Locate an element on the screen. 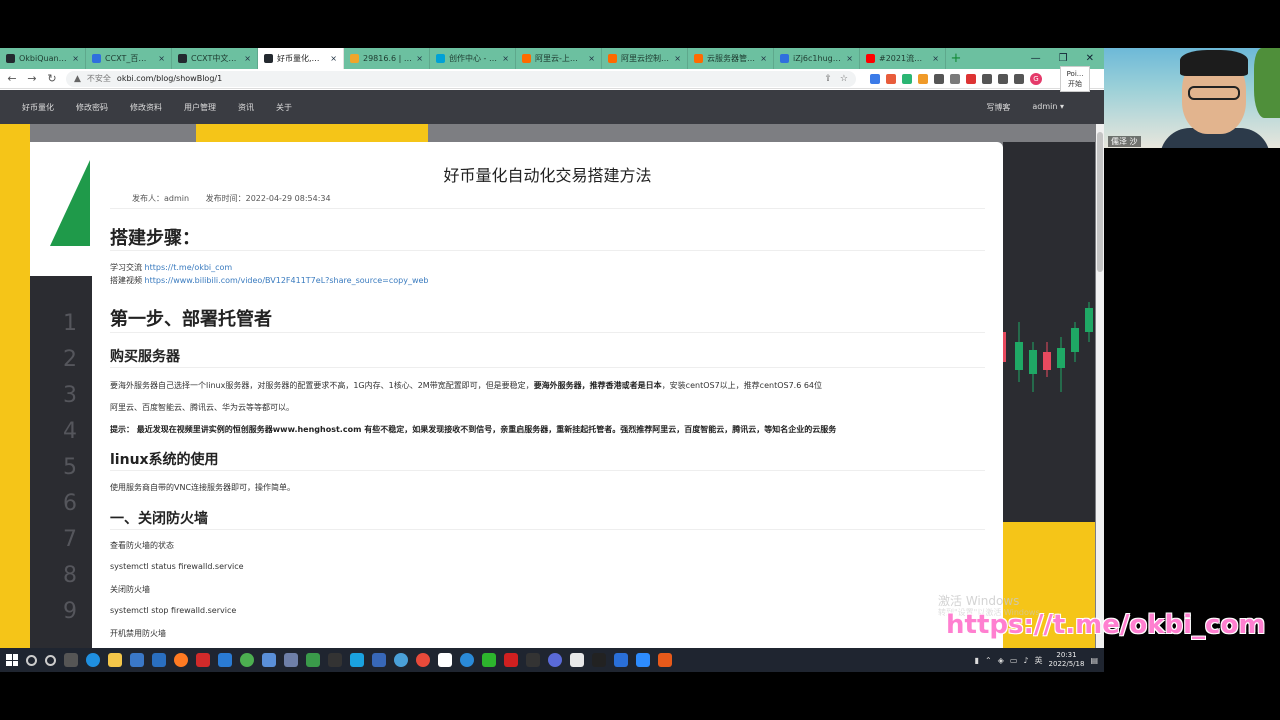  restore-icon: ❐ is located at coordinates (1063, 58).